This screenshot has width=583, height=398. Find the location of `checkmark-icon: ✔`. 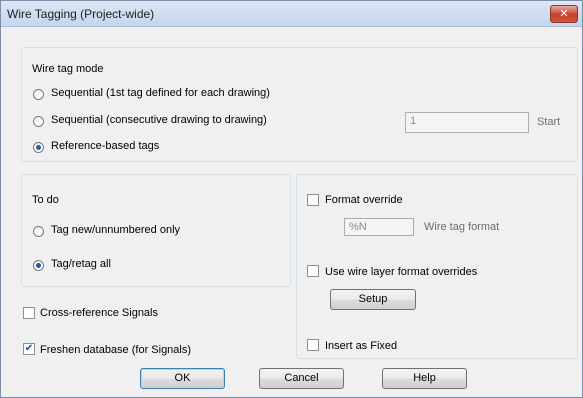

checkmark-icon: ✔ is located at coordinates (29, 348).